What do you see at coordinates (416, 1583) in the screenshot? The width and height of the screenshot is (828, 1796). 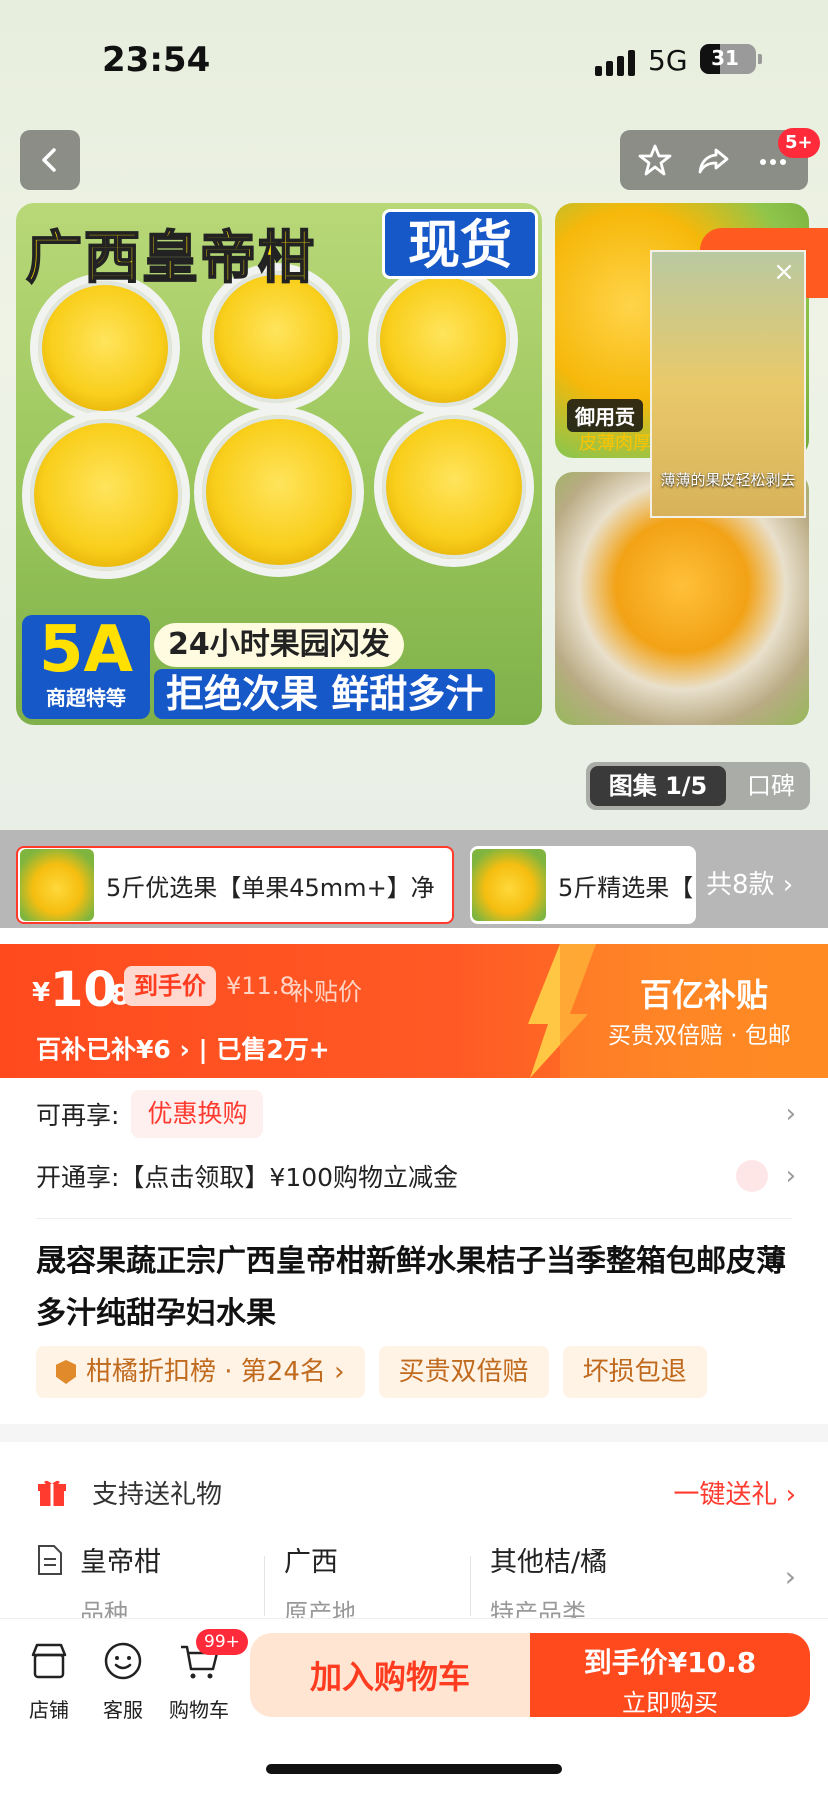 I see `spec-row: 皇帝柑 品种 广西 原产地 其他桔/橘 特产品类 ›` at bounding box center [416, 1583].